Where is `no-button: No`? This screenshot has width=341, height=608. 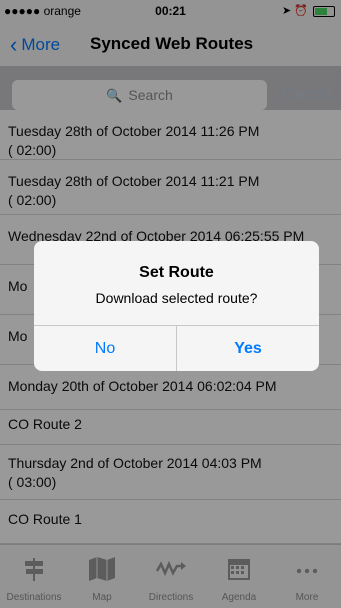
no-button: No is located at coordinates (105, 348).